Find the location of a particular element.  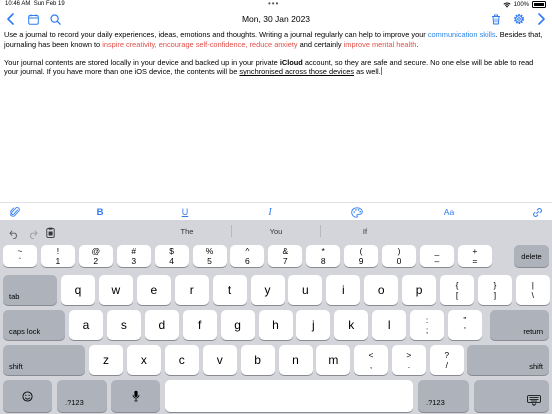

clipboard-icon is located at coordinates (50, 234).